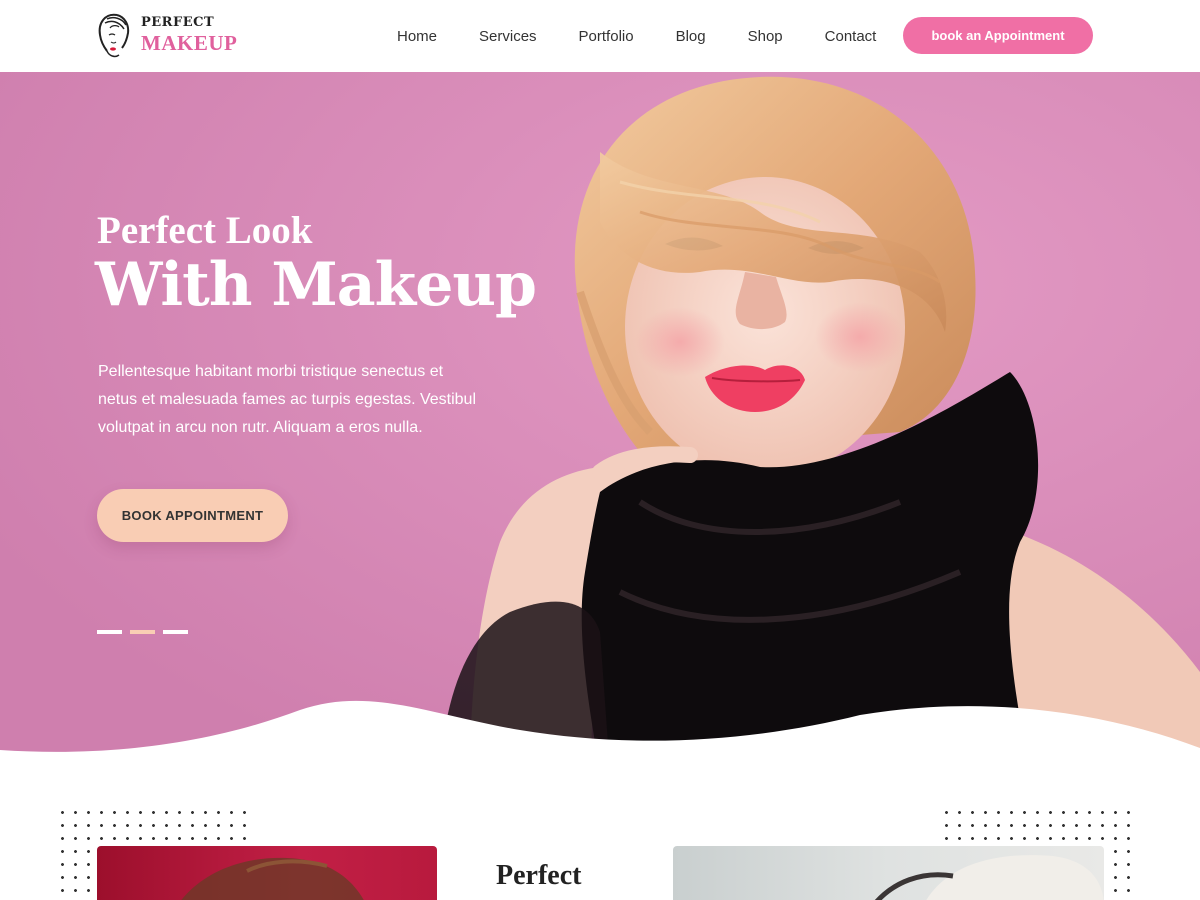  What do you see at coordinates (417, 36) in the screenshot?
I see `nav-item-home: Home` at bounding box center [417, 36].